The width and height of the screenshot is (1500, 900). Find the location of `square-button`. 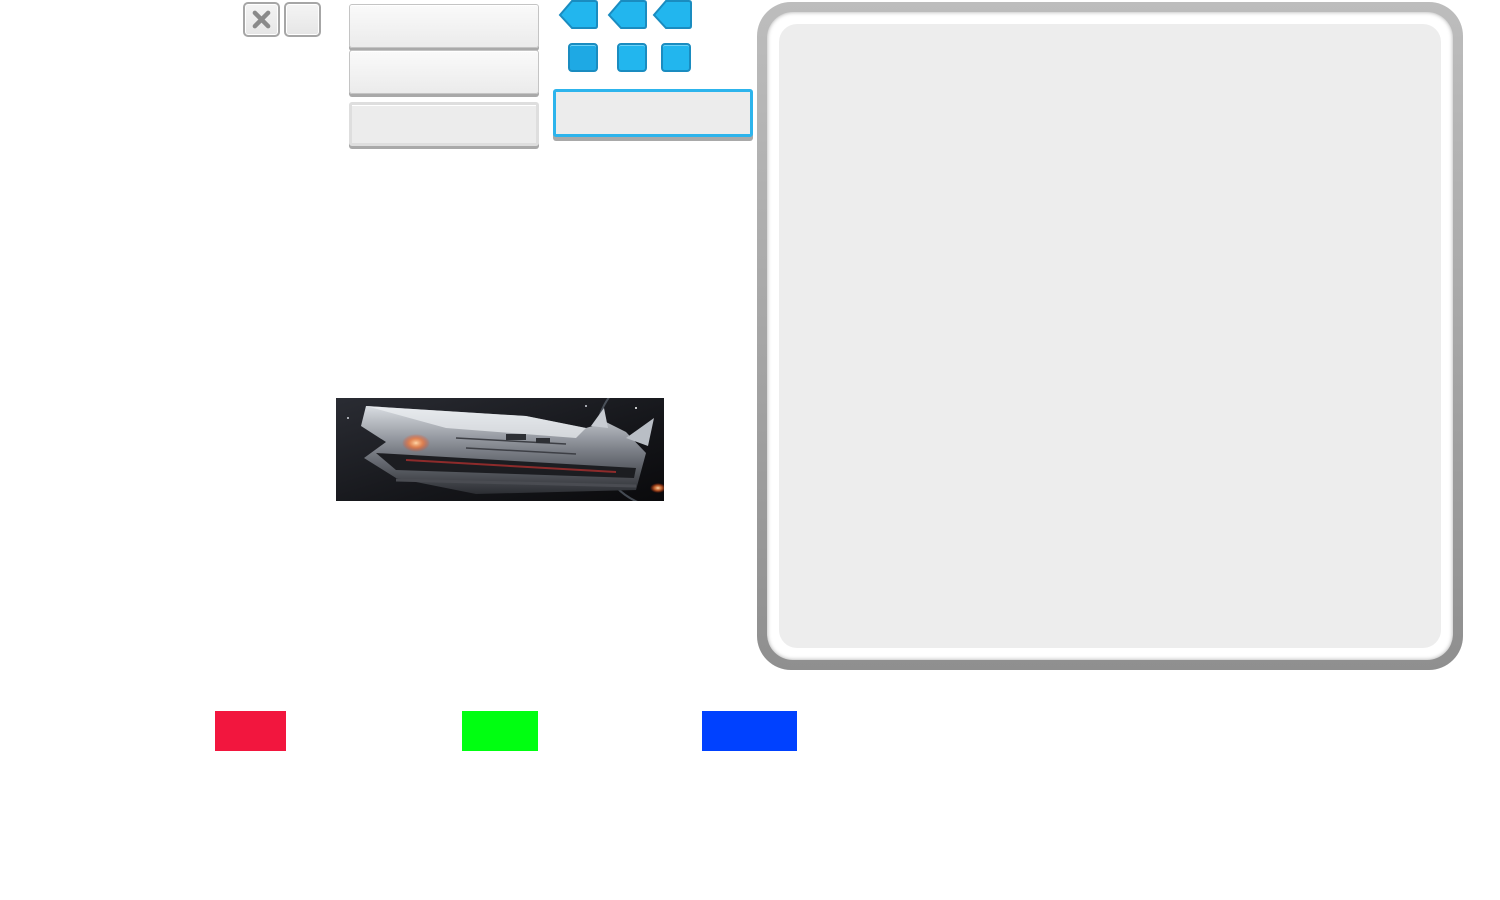

square-button is located at coordinates (302, 19).